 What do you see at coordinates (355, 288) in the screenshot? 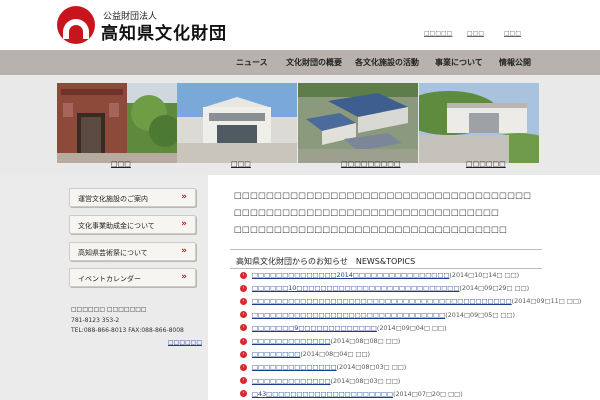
I see `news-item-title: □□□□□□10□□□□□□□□□□□□□□□□□□□□□□□□□□□` at bounding box center [355, 288].